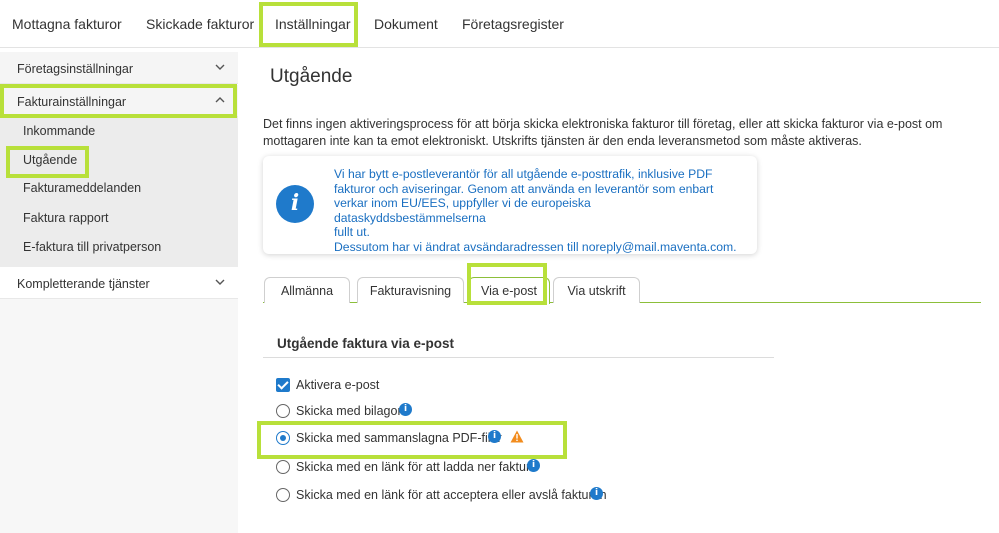 This screenshot has height=533, width=999. I want to click on radio-button-selected, so click(283, 438).